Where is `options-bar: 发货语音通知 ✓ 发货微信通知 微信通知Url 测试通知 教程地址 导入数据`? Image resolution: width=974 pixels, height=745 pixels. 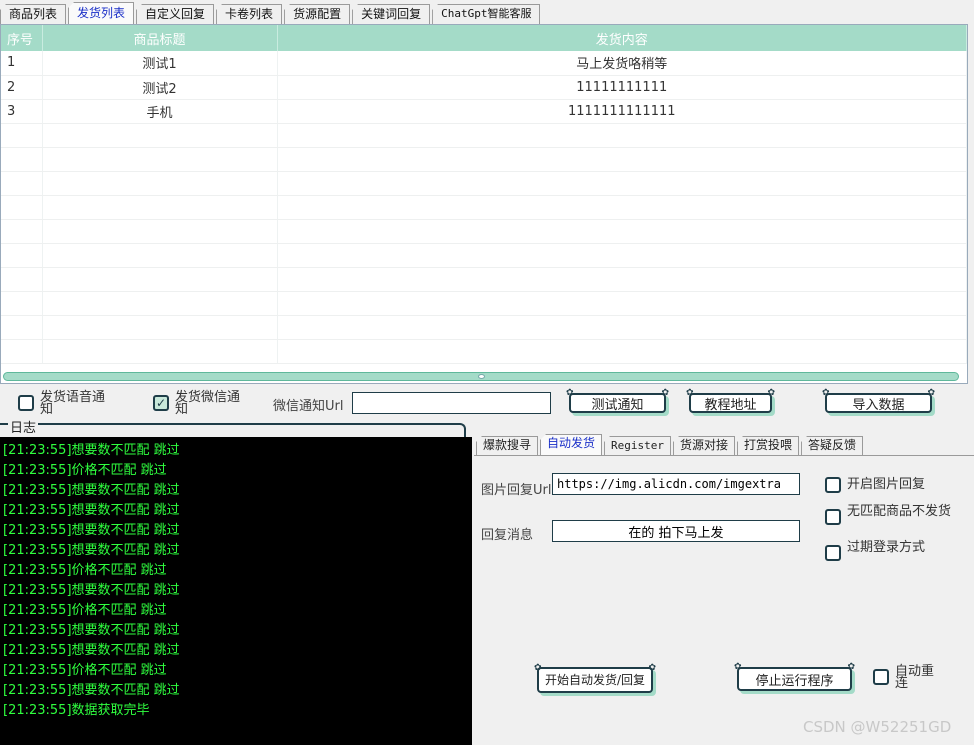
options-bar: 发货语音通知 ✓ 发货微信通知 微信通知Url 测试通知 教程地址 导入数据 is located at coordinates (487, 406).